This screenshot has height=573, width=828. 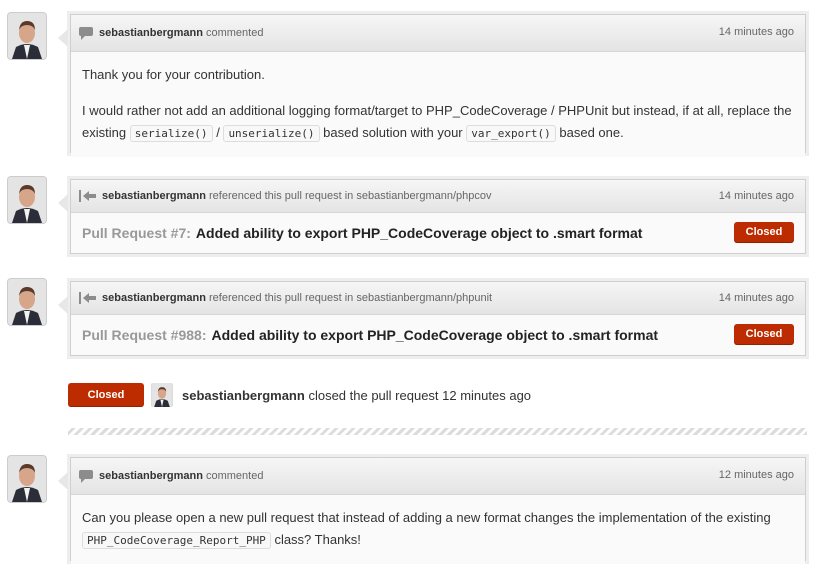 I want to click on inline-code: unserialize(), so click(x=271, y=133).